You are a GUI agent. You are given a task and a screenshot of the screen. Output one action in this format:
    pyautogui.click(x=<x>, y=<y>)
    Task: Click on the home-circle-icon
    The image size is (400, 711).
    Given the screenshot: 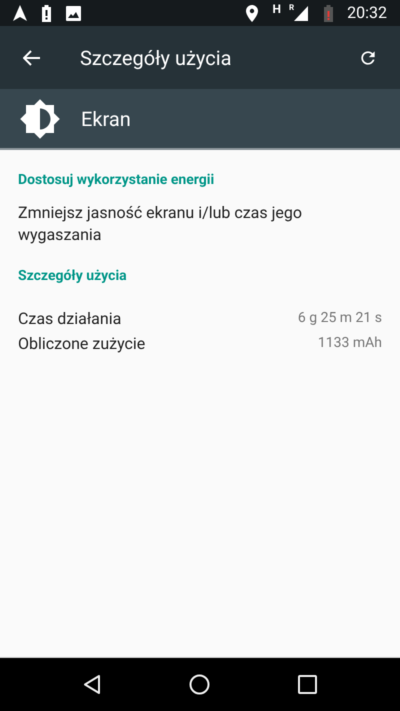 What is the action you would take?
    pyautogui.click(x=199, y=684)
    